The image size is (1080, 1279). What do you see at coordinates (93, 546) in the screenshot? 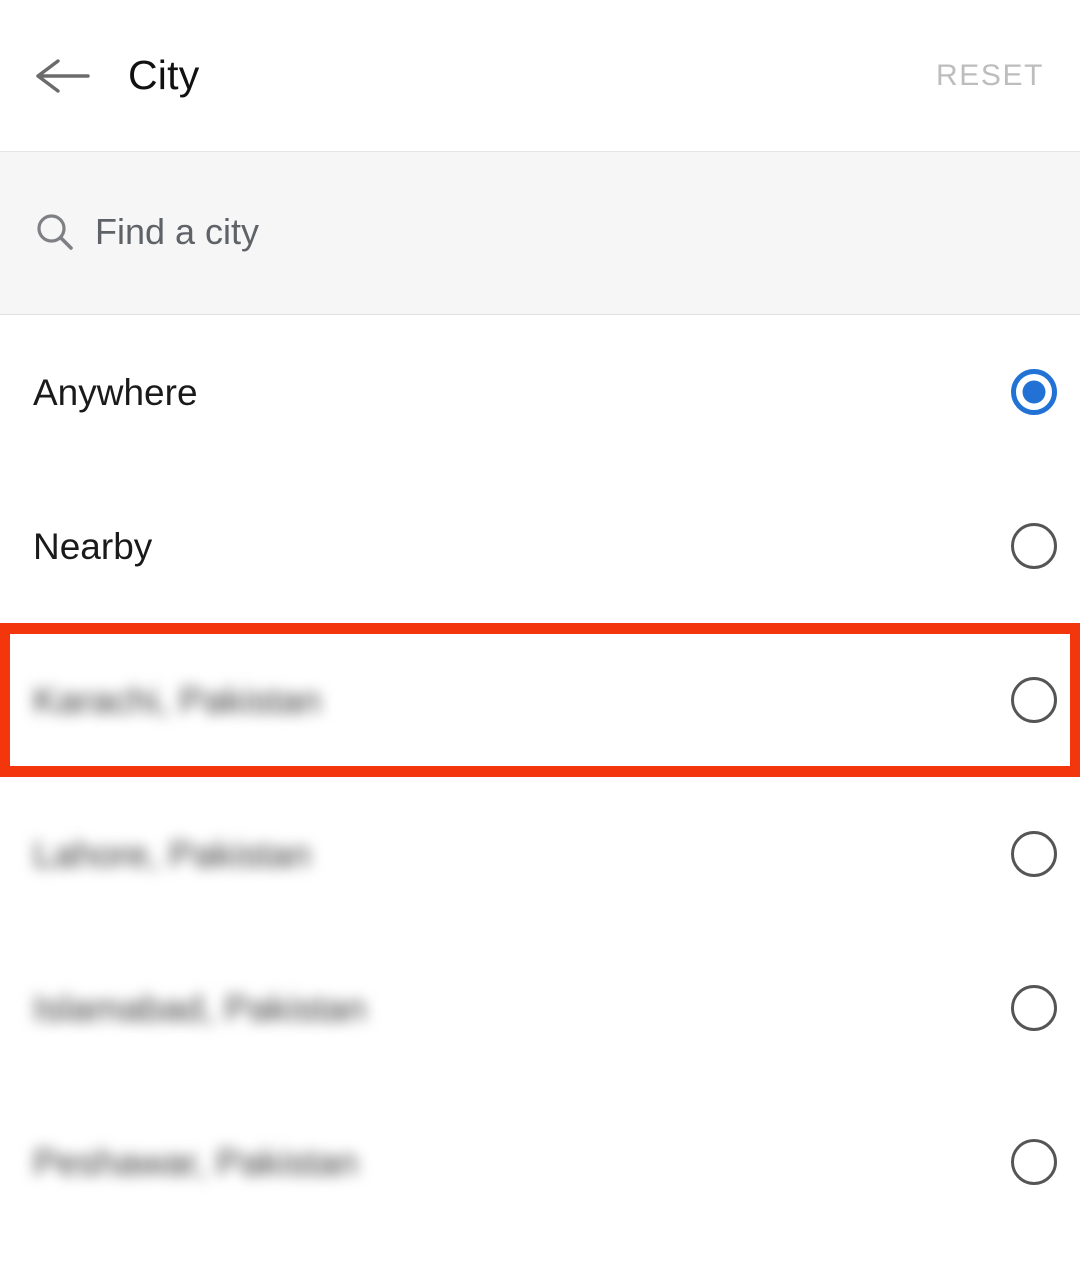
I see `list-item-label: Nearby` at bounding box center [93, 546].